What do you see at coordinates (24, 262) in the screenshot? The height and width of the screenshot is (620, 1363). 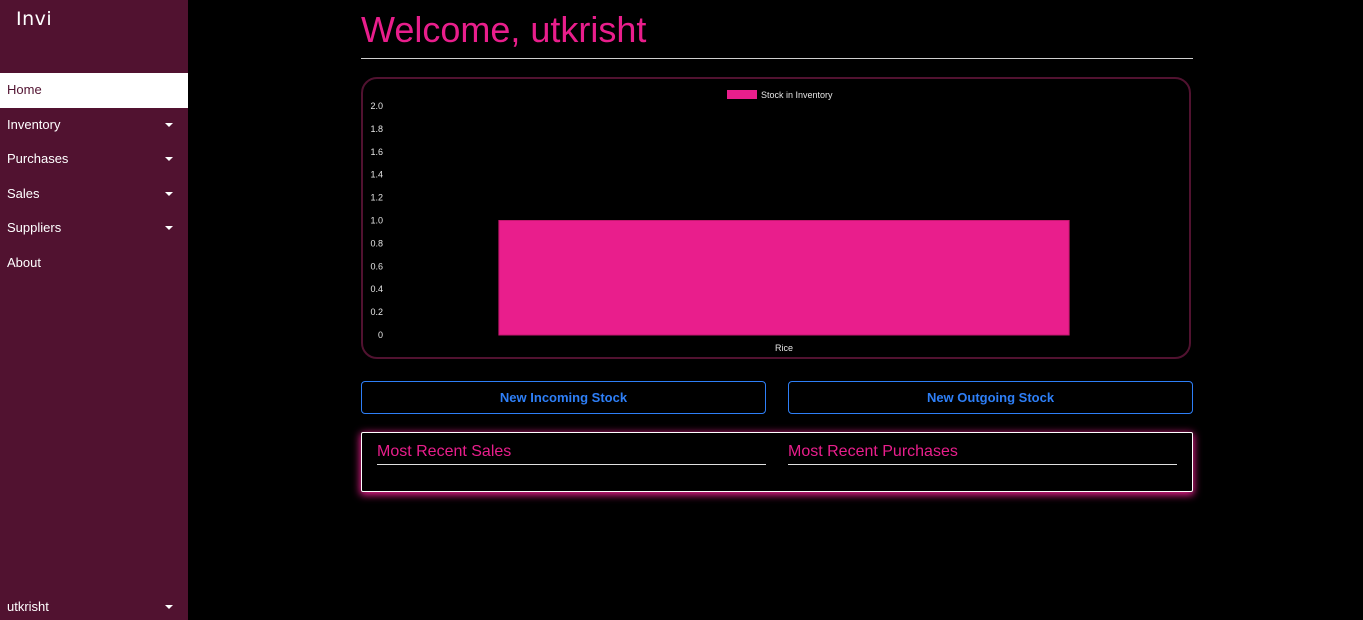 I see `sidebar-item-label: About` at bounding box center [24, 262].